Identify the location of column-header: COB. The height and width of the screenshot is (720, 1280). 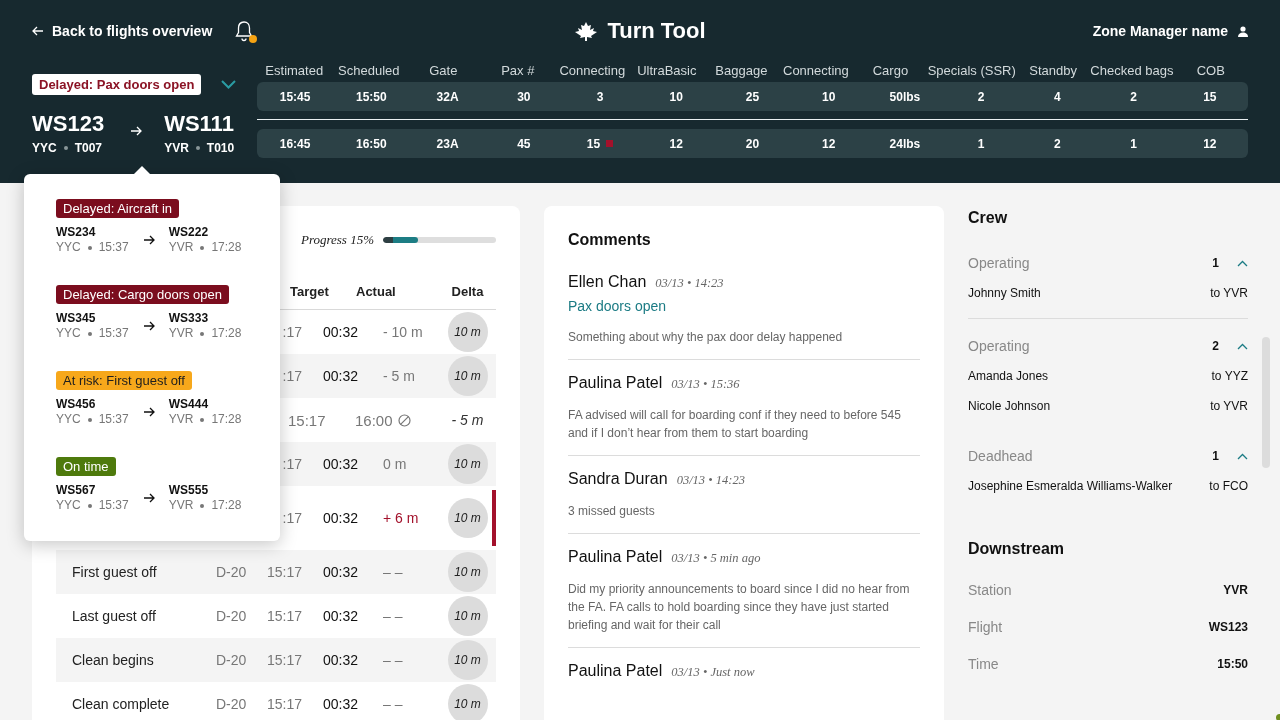
(1210, 70).